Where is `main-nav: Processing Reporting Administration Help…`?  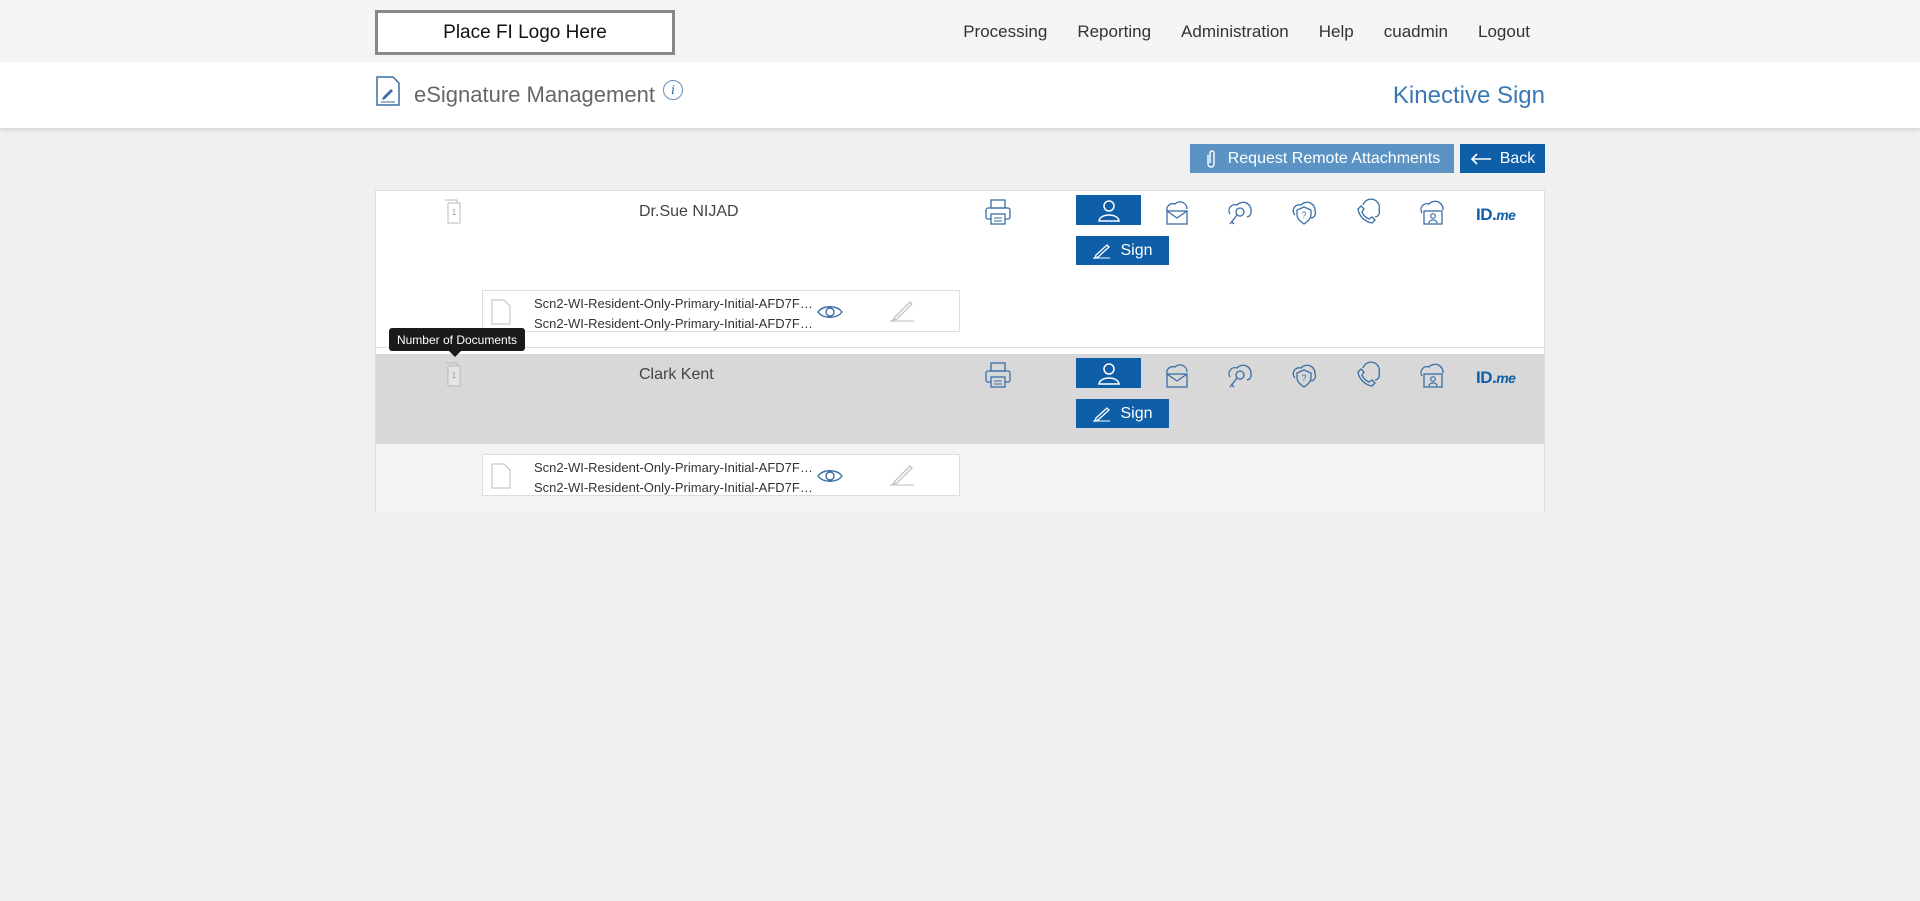 main-nav: Processing Reporting Administration Help… is located at coordinates (1246, 32).